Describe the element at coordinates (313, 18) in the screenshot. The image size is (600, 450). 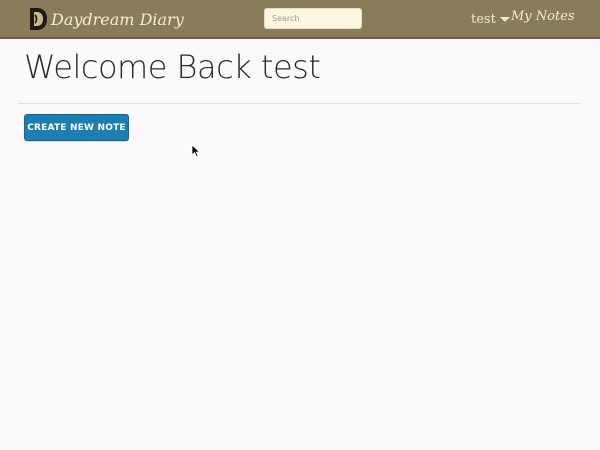
I see `search-input` at that location.